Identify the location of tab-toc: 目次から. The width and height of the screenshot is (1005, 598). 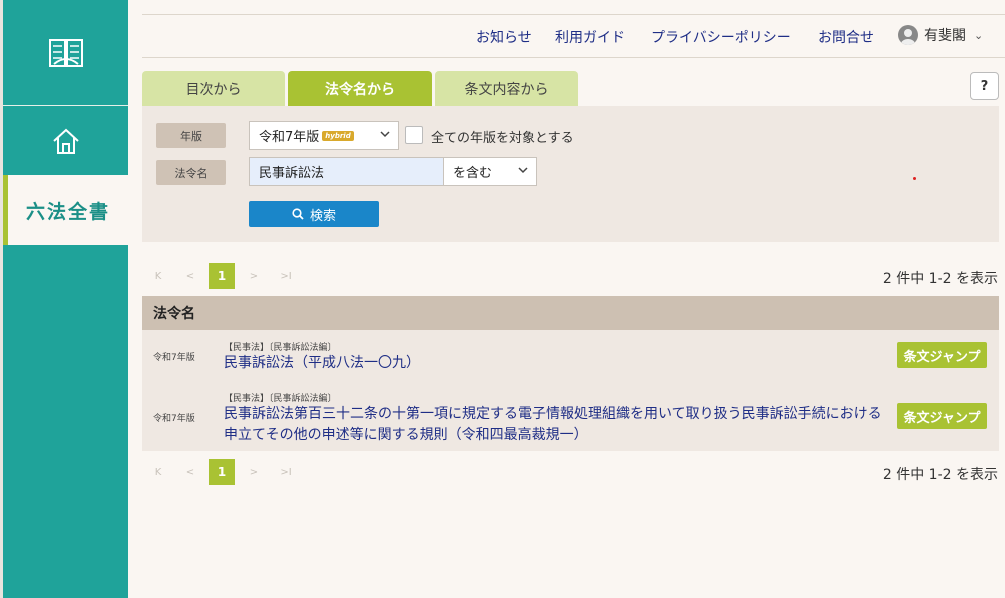
(213, 88).